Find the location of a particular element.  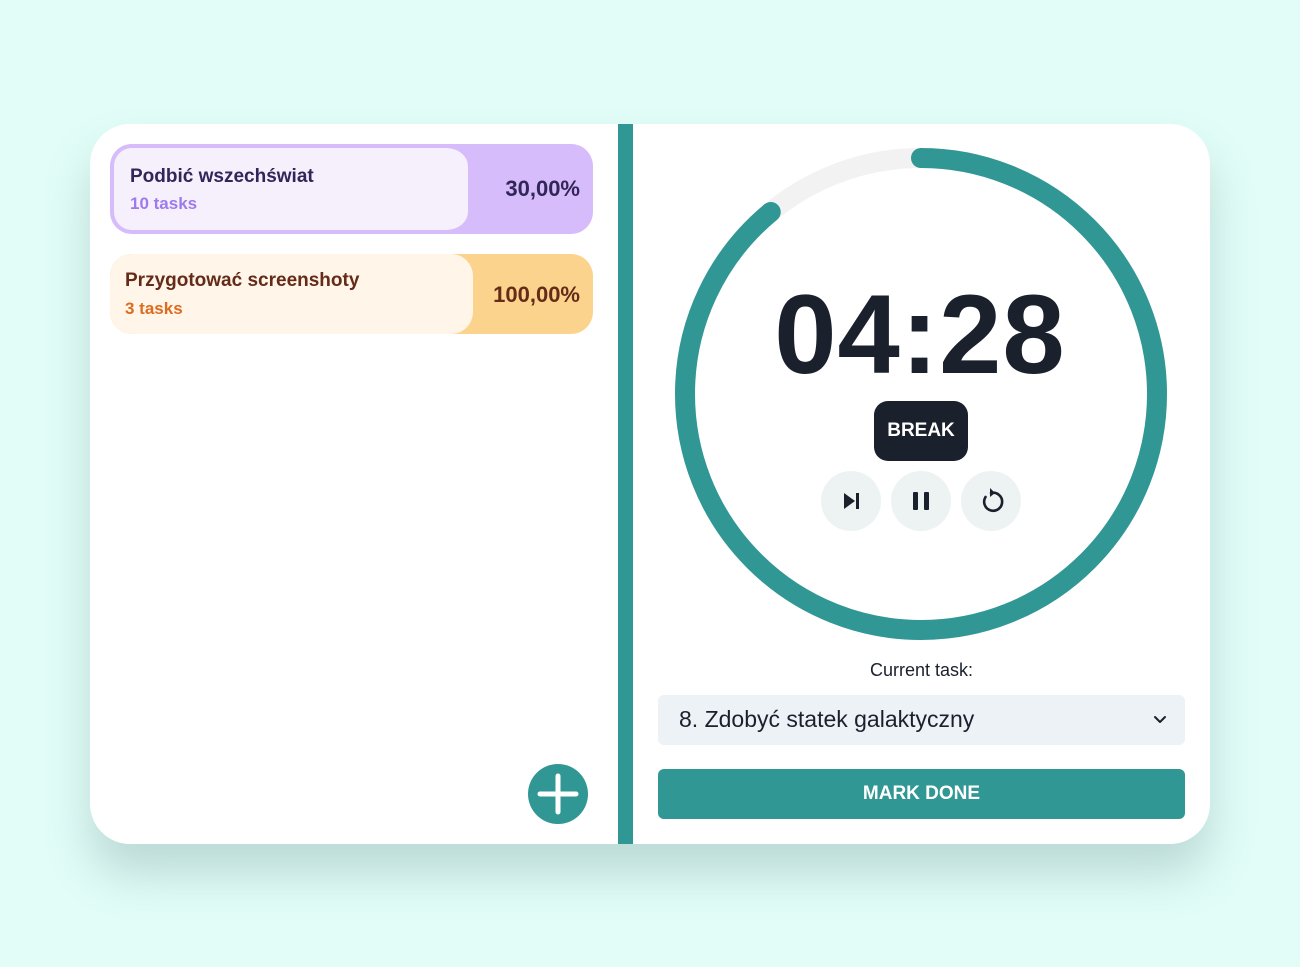

skip-button is located at coordinates (851, 501).